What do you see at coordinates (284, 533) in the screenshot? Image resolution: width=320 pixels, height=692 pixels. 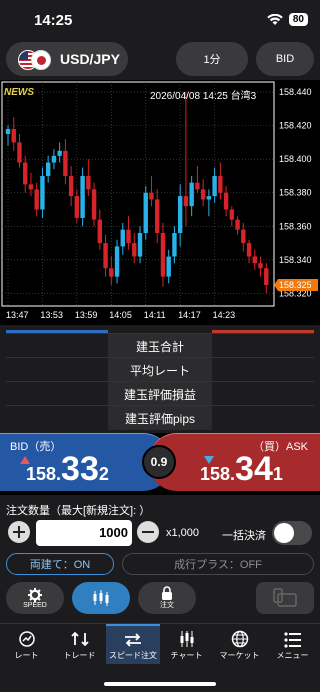 I see `toggle-knob` at bounding box center [284, 533].